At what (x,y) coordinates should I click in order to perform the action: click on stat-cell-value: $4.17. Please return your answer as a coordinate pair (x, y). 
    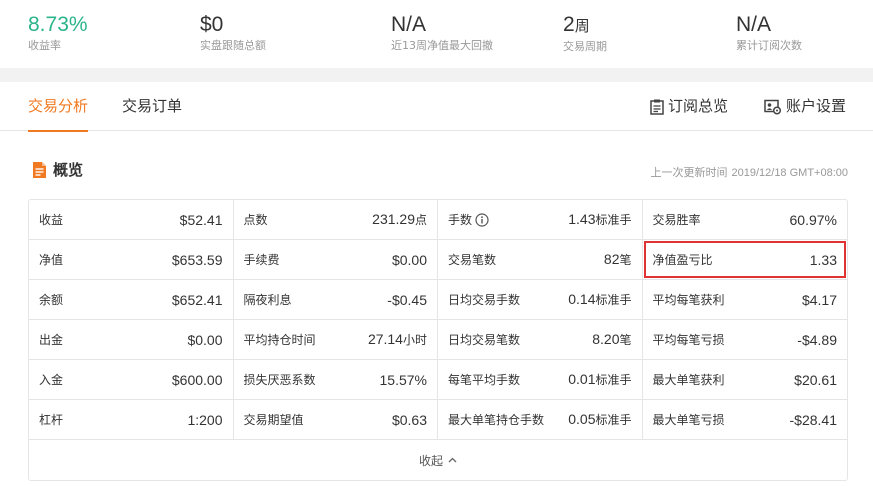
    Looking at the image, I should click on (819, 300).